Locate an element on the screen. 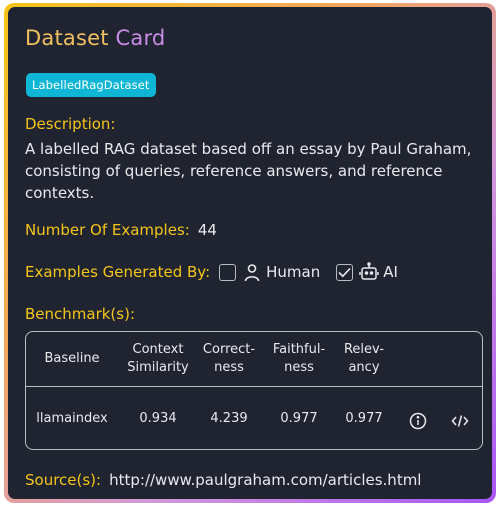 The height and width of the screenshot is (508, 500). generated-by-human: Human is located at coordinates (269, 272).